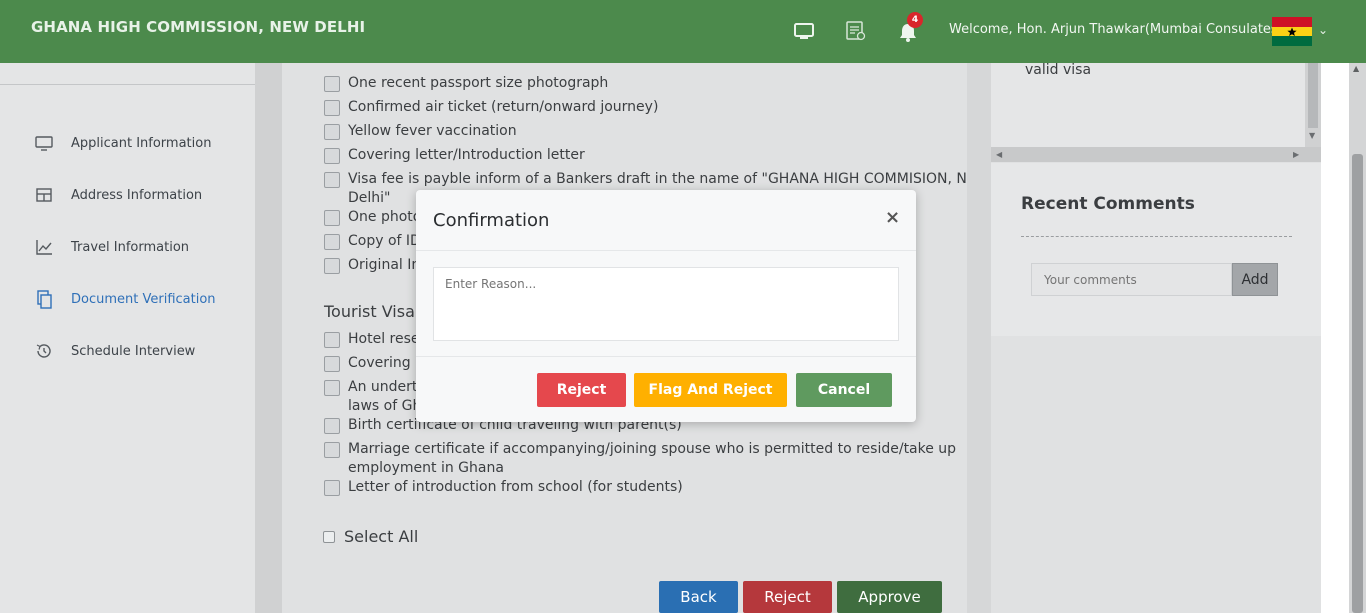  I want to click on modal-reject-button: Reject, so click(581, 390).